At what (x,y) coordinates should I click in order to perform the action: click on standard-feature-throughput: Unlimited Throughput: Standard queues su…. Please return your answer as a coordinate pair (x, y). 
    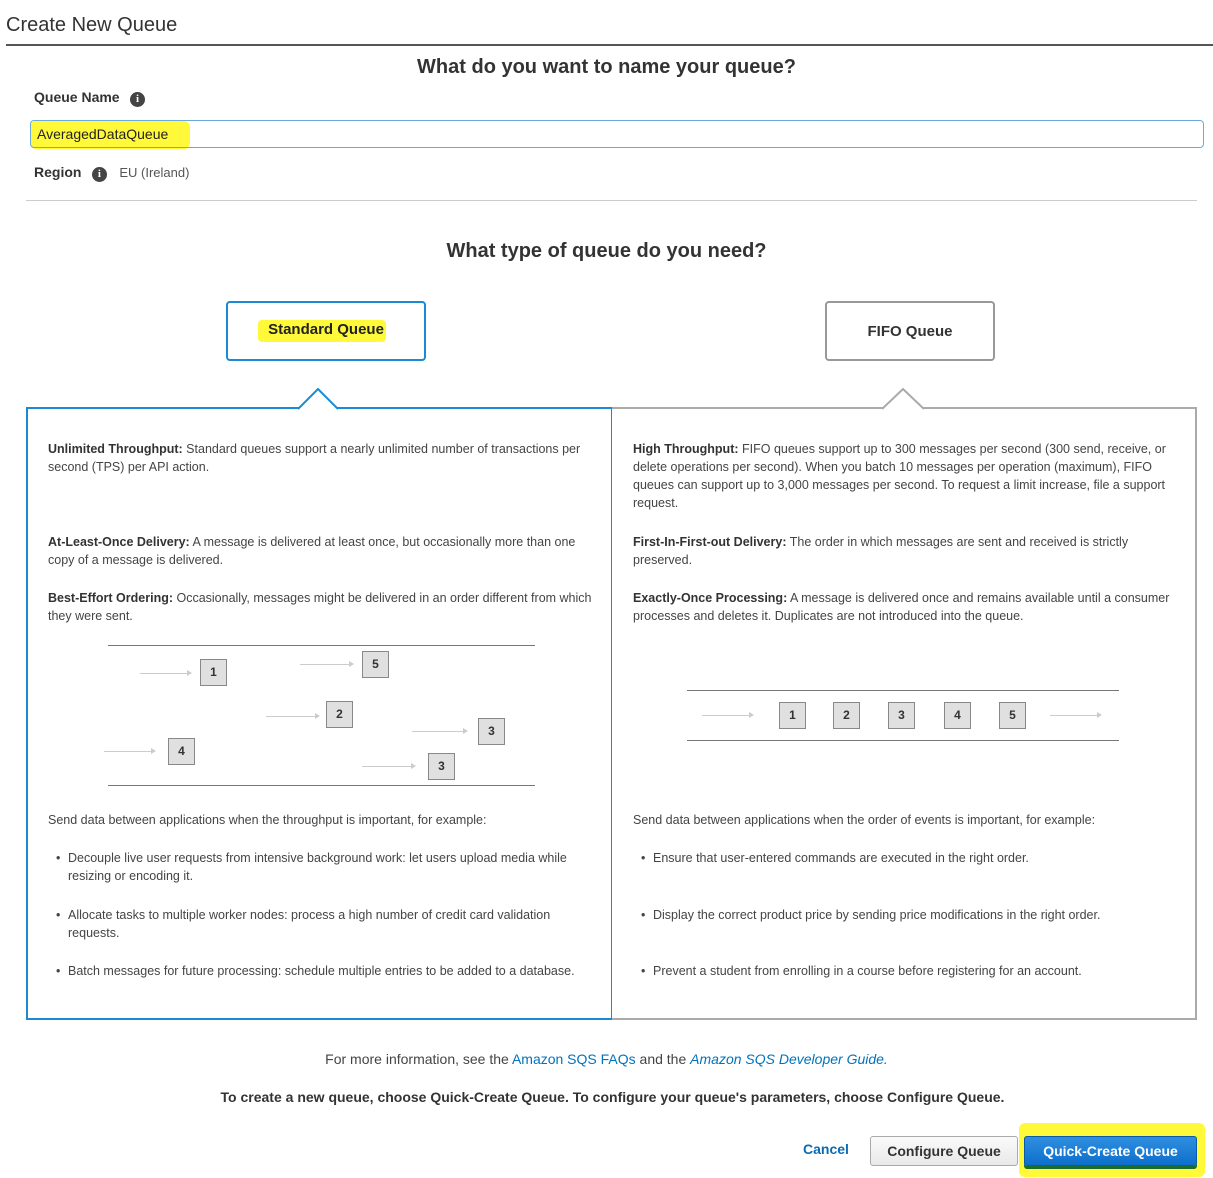
    Looking at the image, I should click on (314, 458).